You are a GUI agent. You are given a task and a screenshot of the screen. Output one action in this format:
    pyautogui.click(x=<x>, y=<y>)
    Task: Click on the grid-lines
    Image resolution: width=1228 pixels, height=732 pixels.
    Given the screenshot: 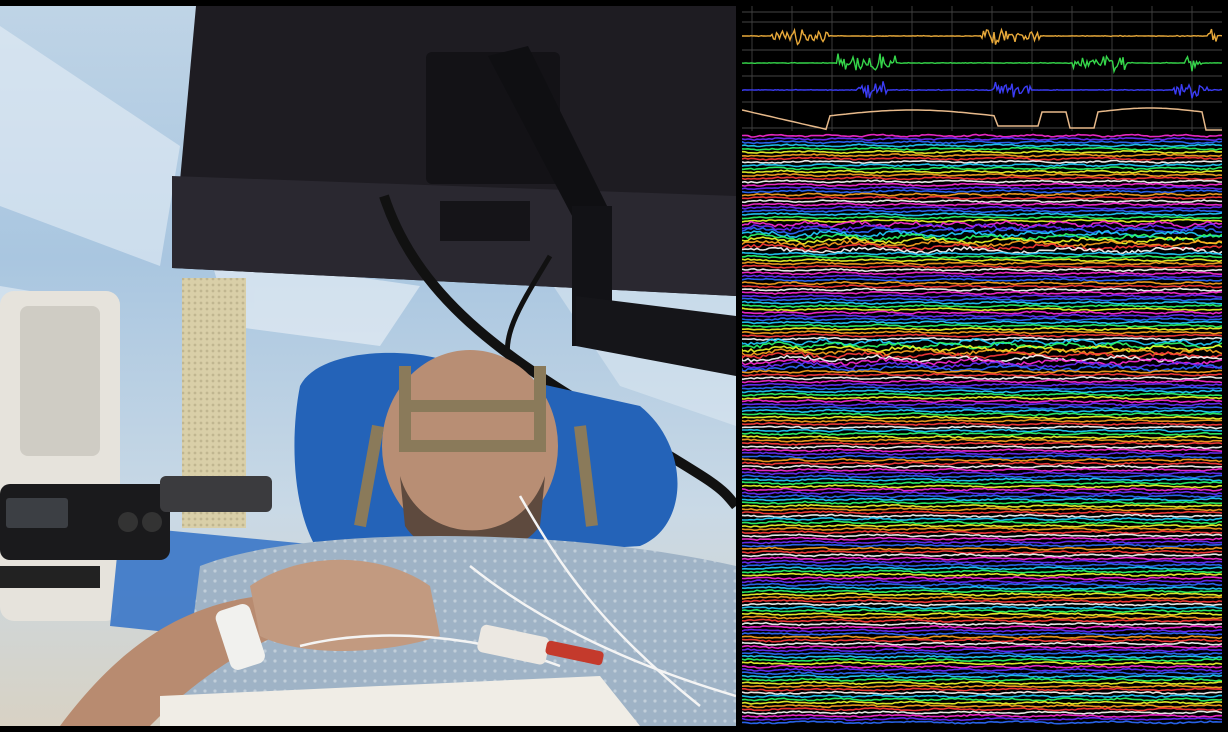 What is the action you would take?
    pyautogui.click(x=982, y=68)
    